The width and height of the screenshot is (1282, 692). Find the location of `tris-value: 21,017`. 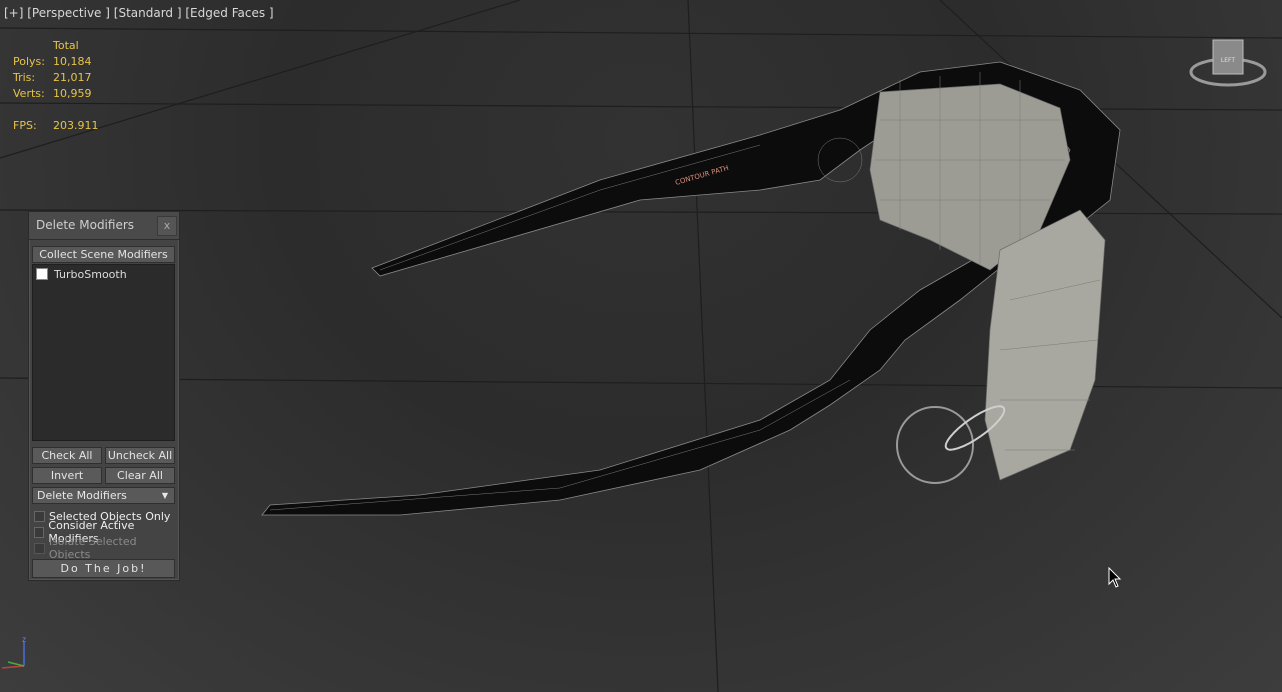

tris-value: 21,017 is located at coordinates (72, 77).